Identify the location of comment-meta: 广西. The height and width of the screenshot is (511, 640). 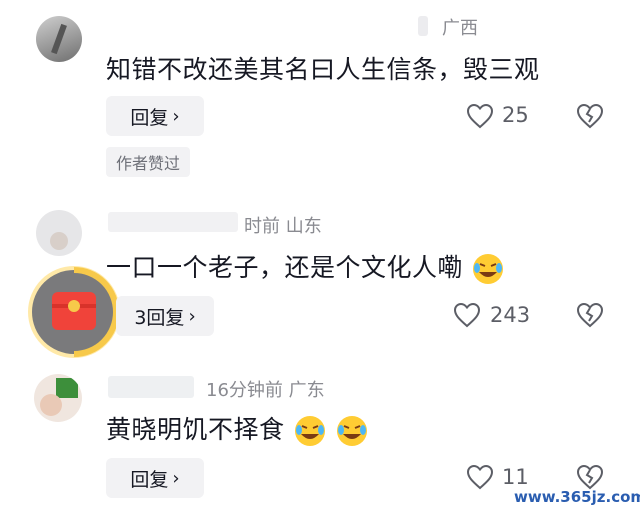
(460, 28).